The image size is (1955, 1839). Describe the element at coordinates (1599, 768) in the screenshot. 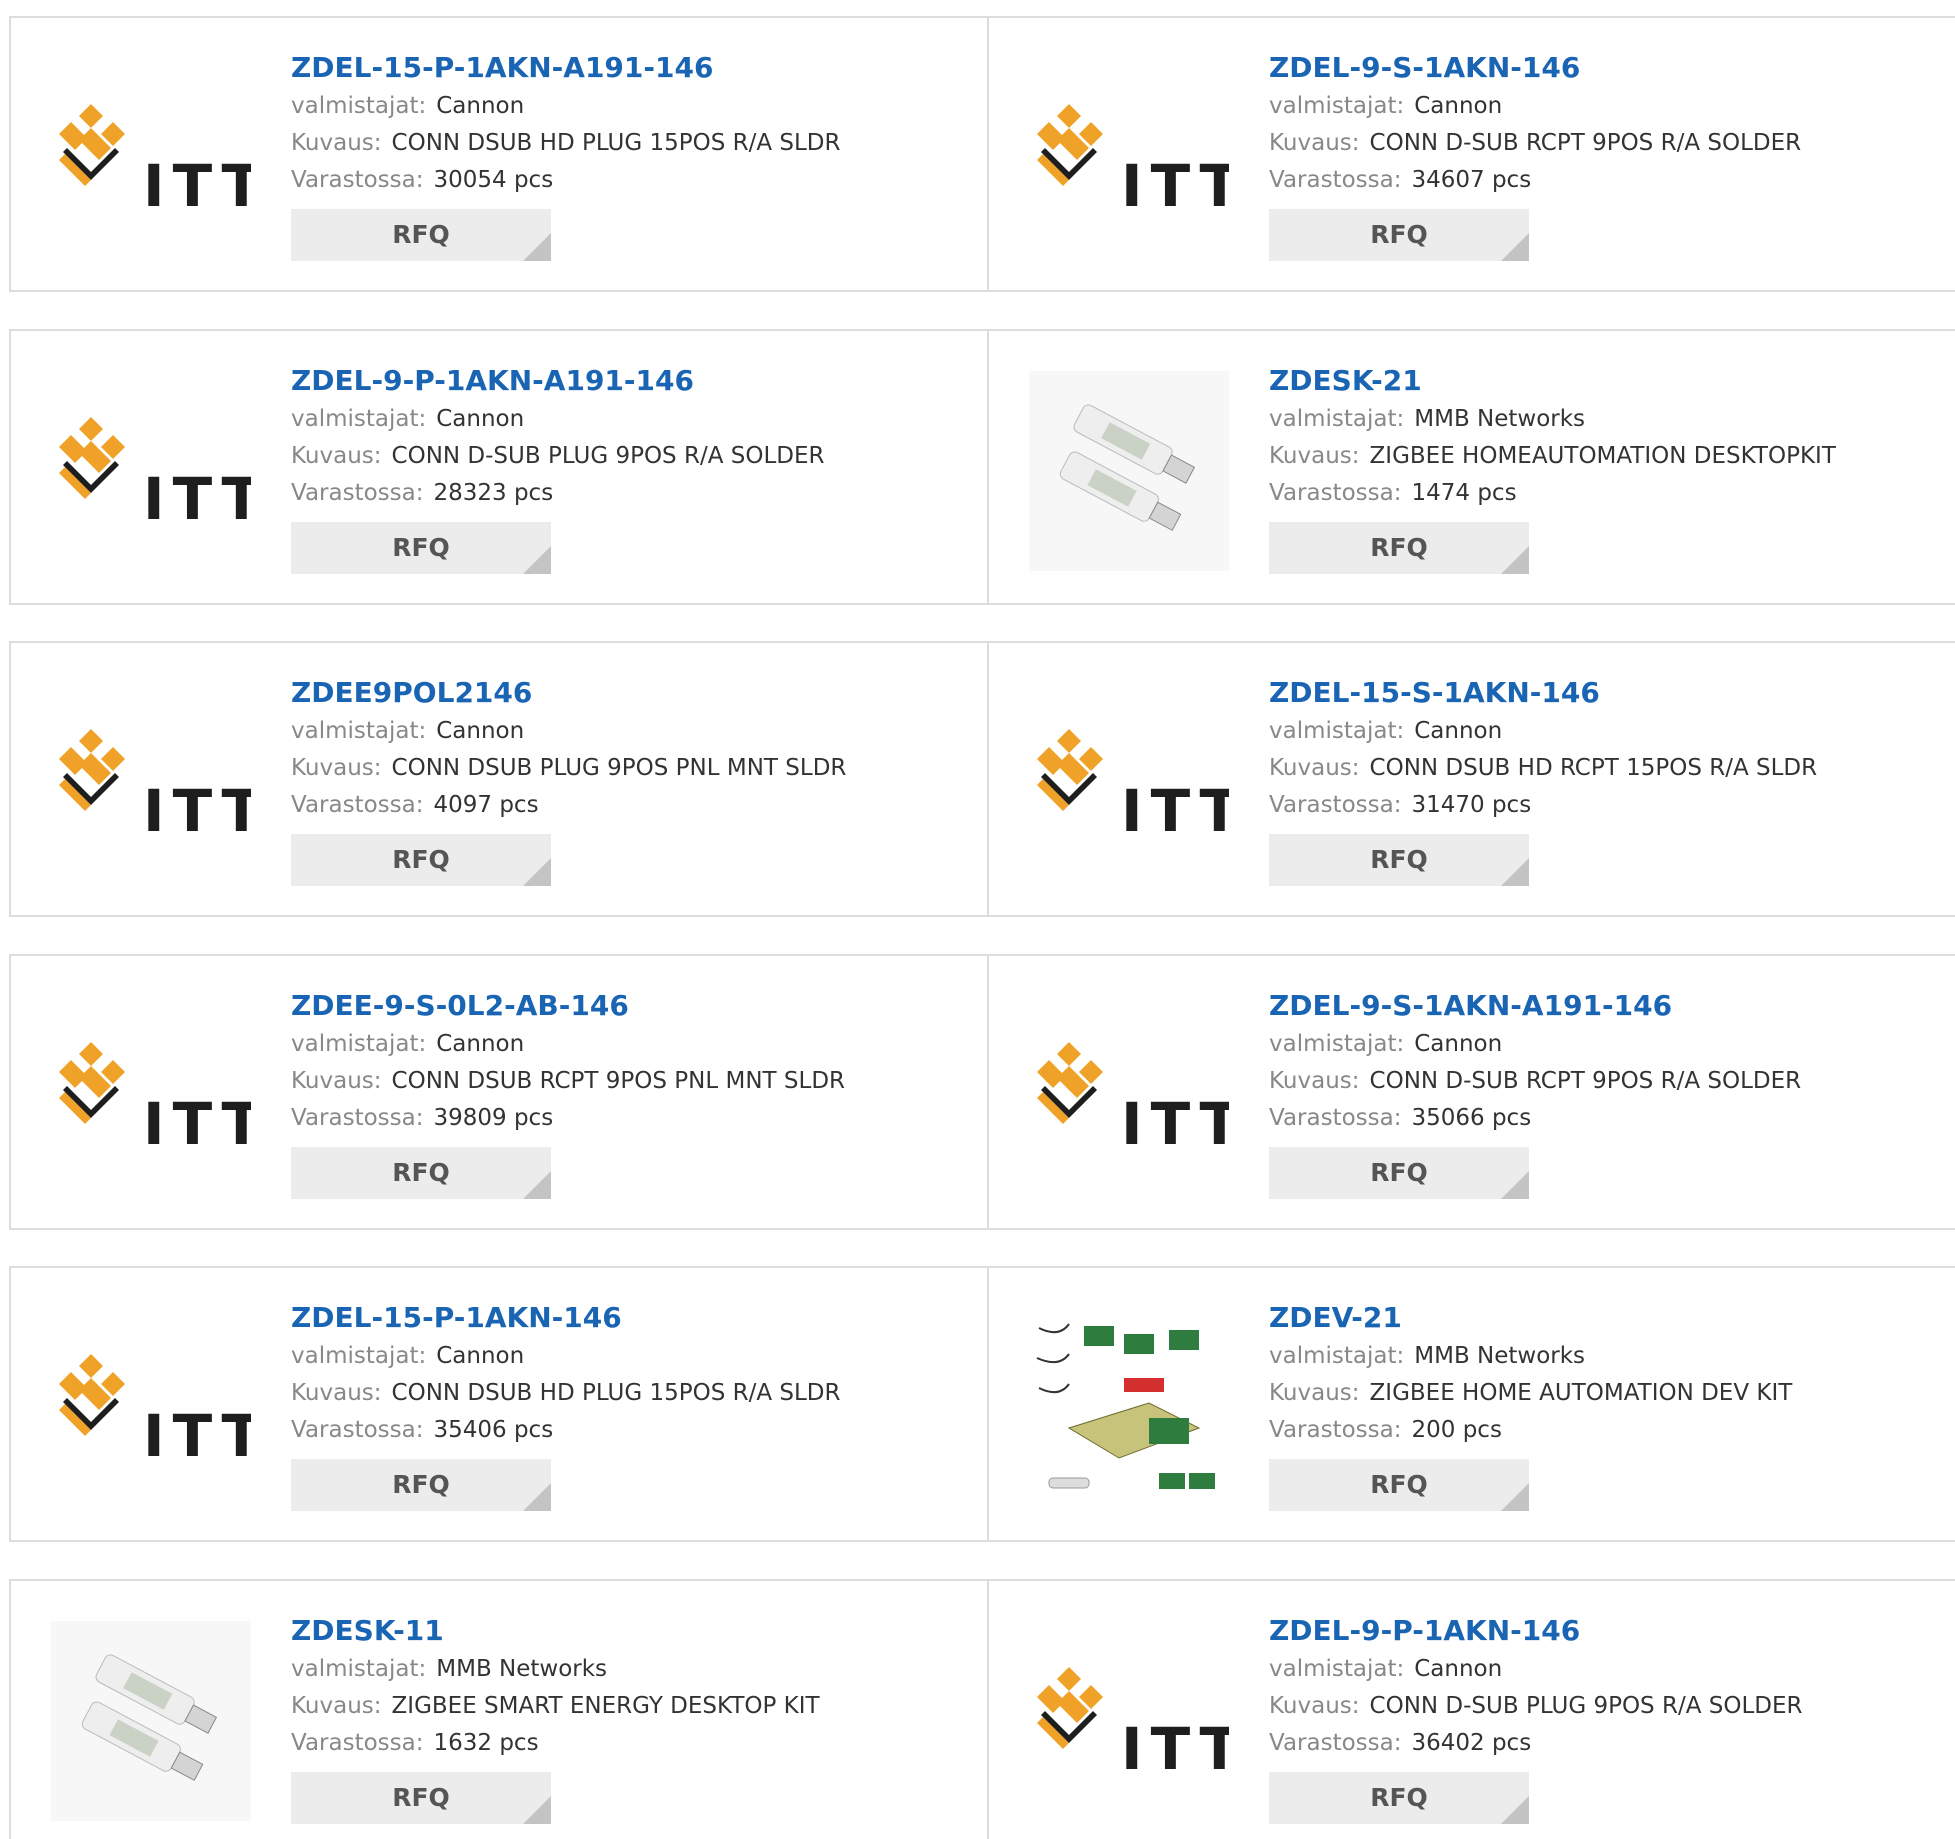

I see `description-line: Kuvaus: CONN DSUB HD RCPT 15POS R/A SLDR` at that location.